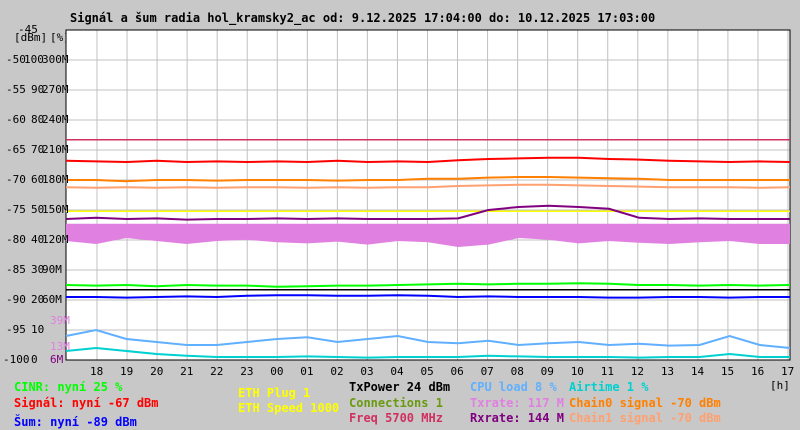 The image size is (800, 430). I want to click on legend-airtime: Airtime 1 %, so click(609, 387).